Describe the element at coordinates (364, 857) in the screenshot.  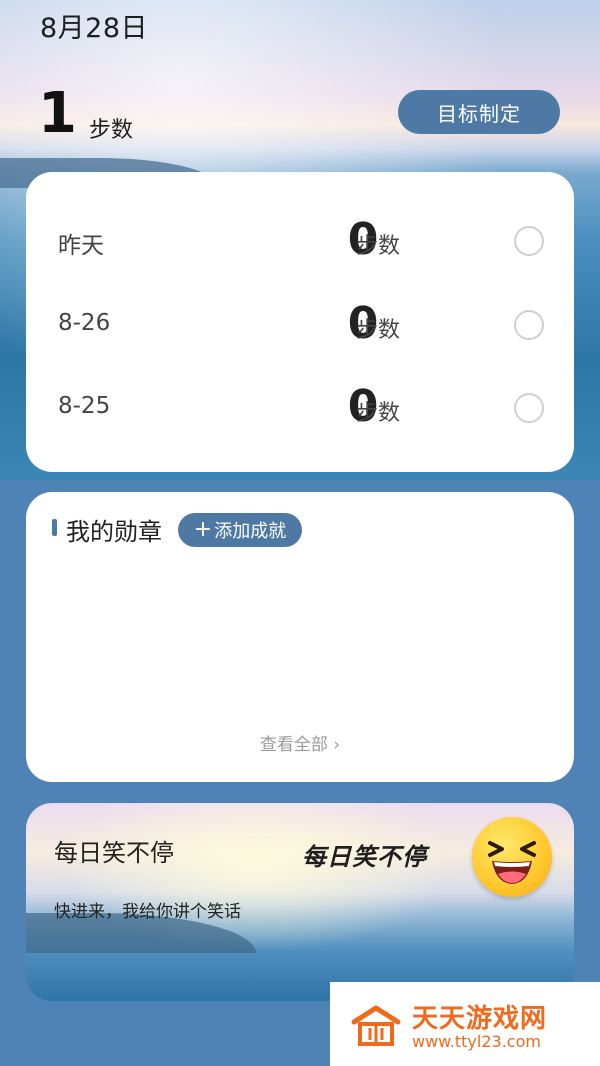
I see `jokes-logo-text: 每日笑不停` at that location.